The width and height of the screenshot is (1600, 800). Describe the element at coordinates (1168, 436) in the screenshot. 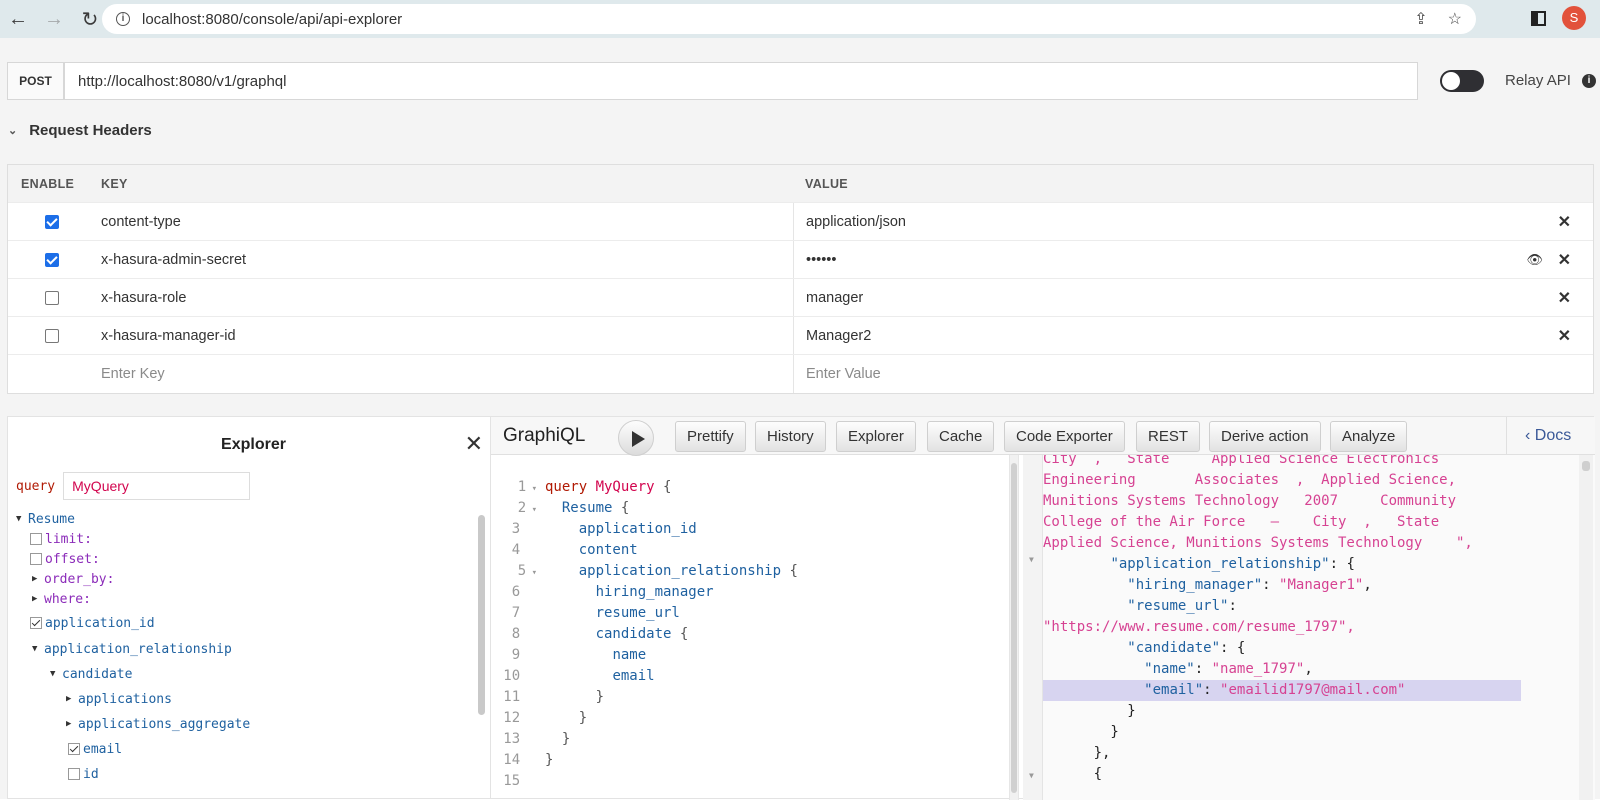

I see `rest-button: REST` at that location.